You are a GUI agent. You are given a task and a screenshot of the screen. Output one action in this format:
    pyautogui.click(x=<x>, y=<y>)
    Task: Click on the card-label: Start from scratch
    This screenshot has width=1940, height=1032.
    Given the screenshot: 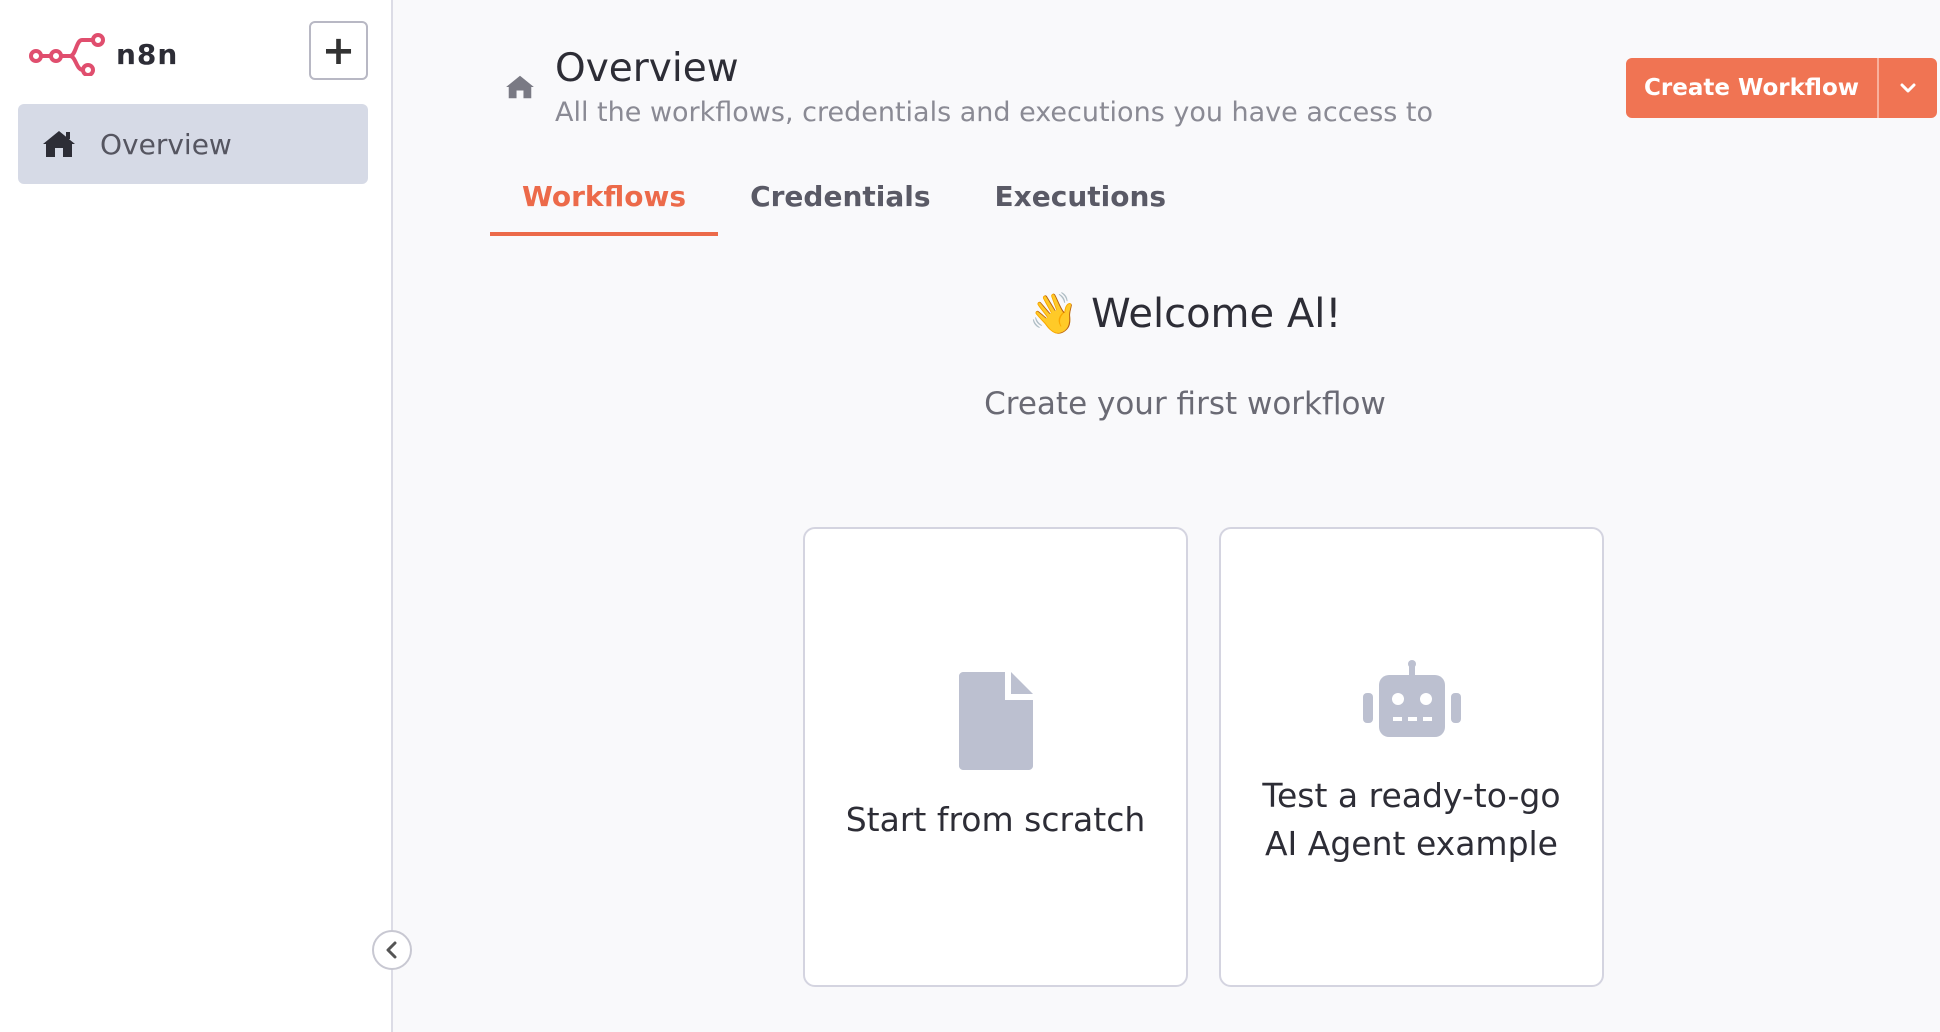 What is the action you would take?
    pyautogui.click(x=995, y=819)
    